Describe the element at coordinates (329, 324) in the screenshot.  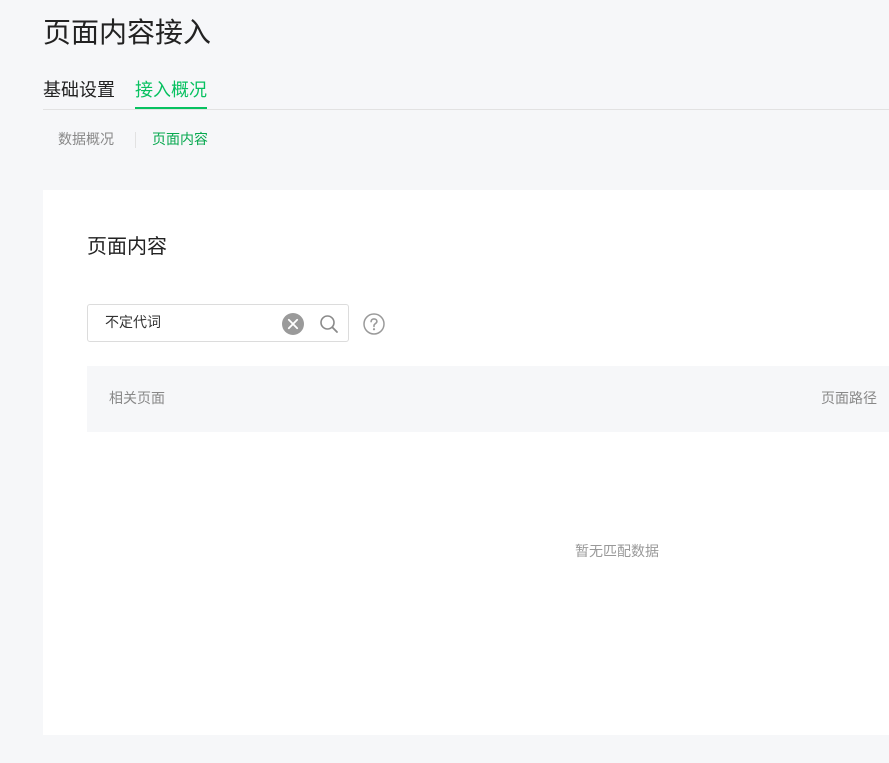
I see `search-icon` at that location.